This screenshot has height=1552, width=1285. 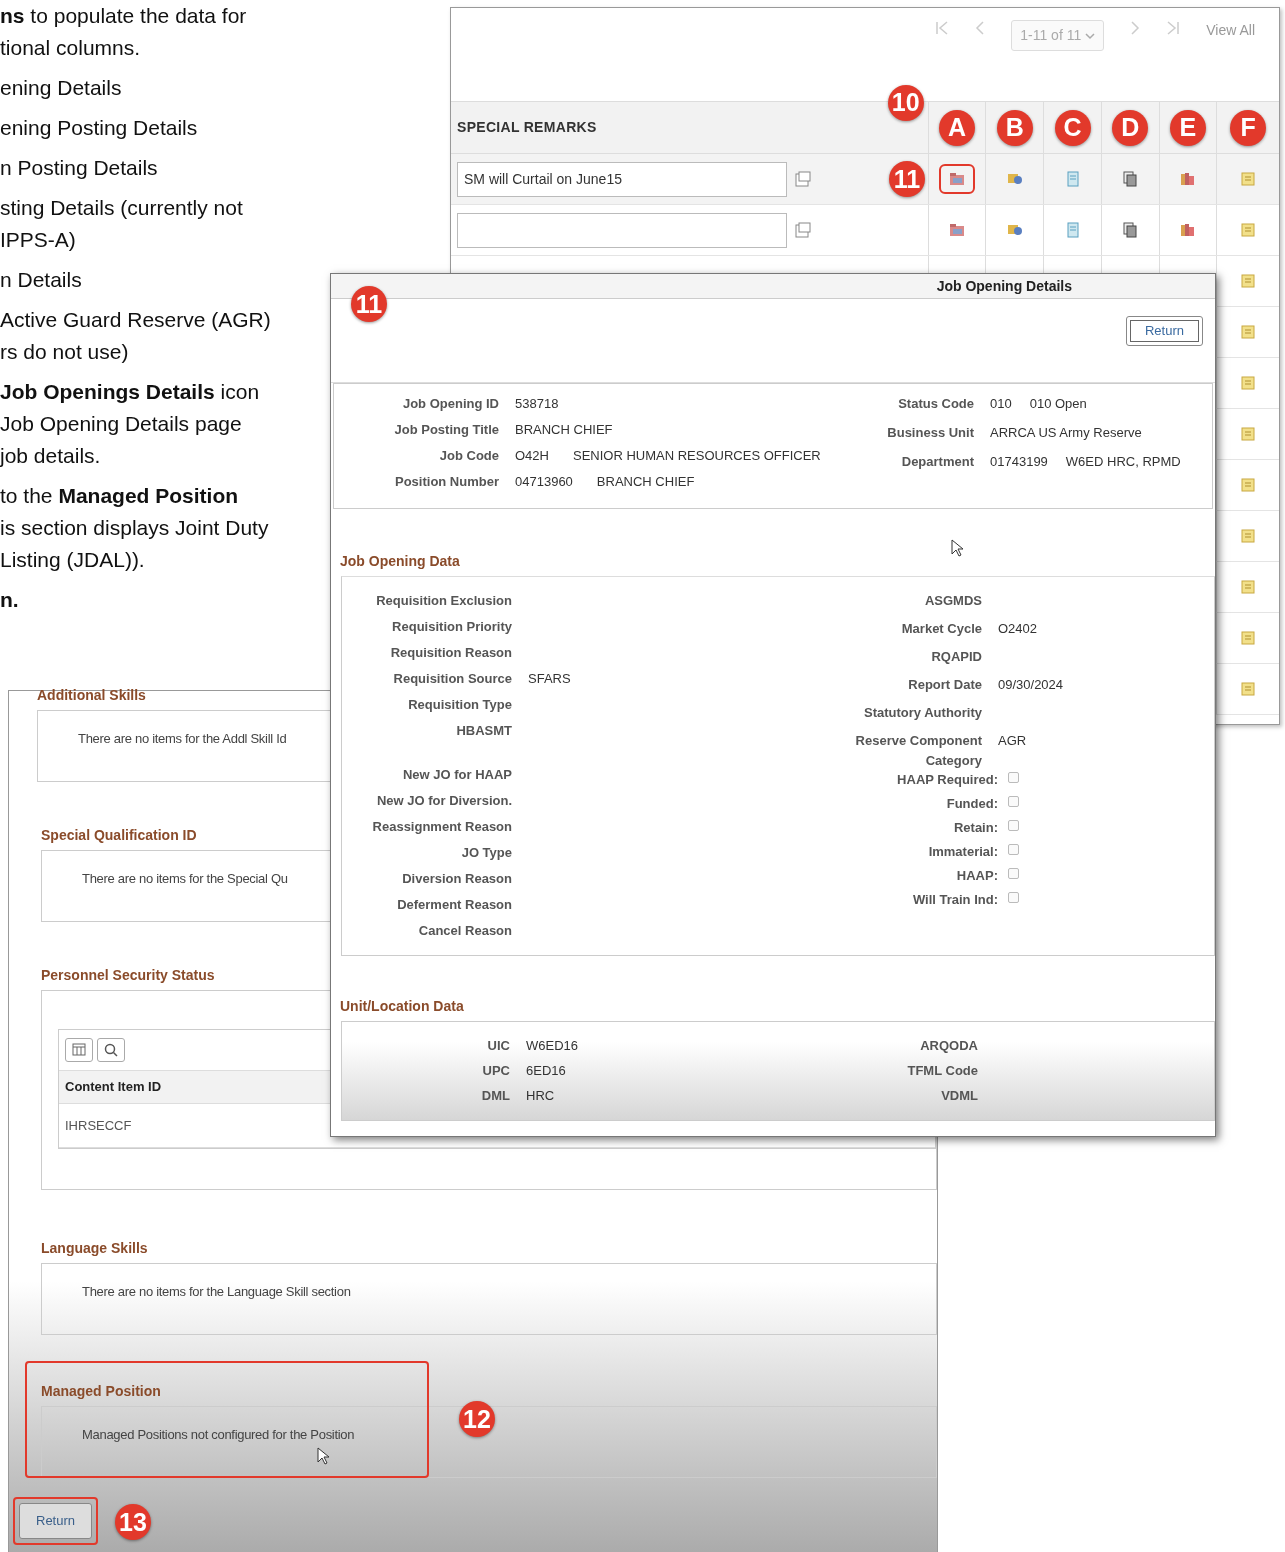 I want to click on empty-message: There are no items for the Language Skill section, so click(x=216, y=1291).